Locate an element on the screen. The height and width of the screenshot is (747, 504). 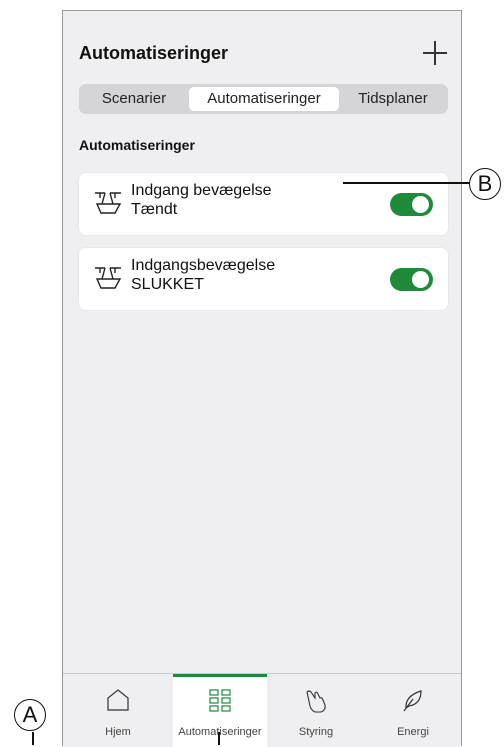
tab-label: Automatiseringer is located at coordinates (220, 732).